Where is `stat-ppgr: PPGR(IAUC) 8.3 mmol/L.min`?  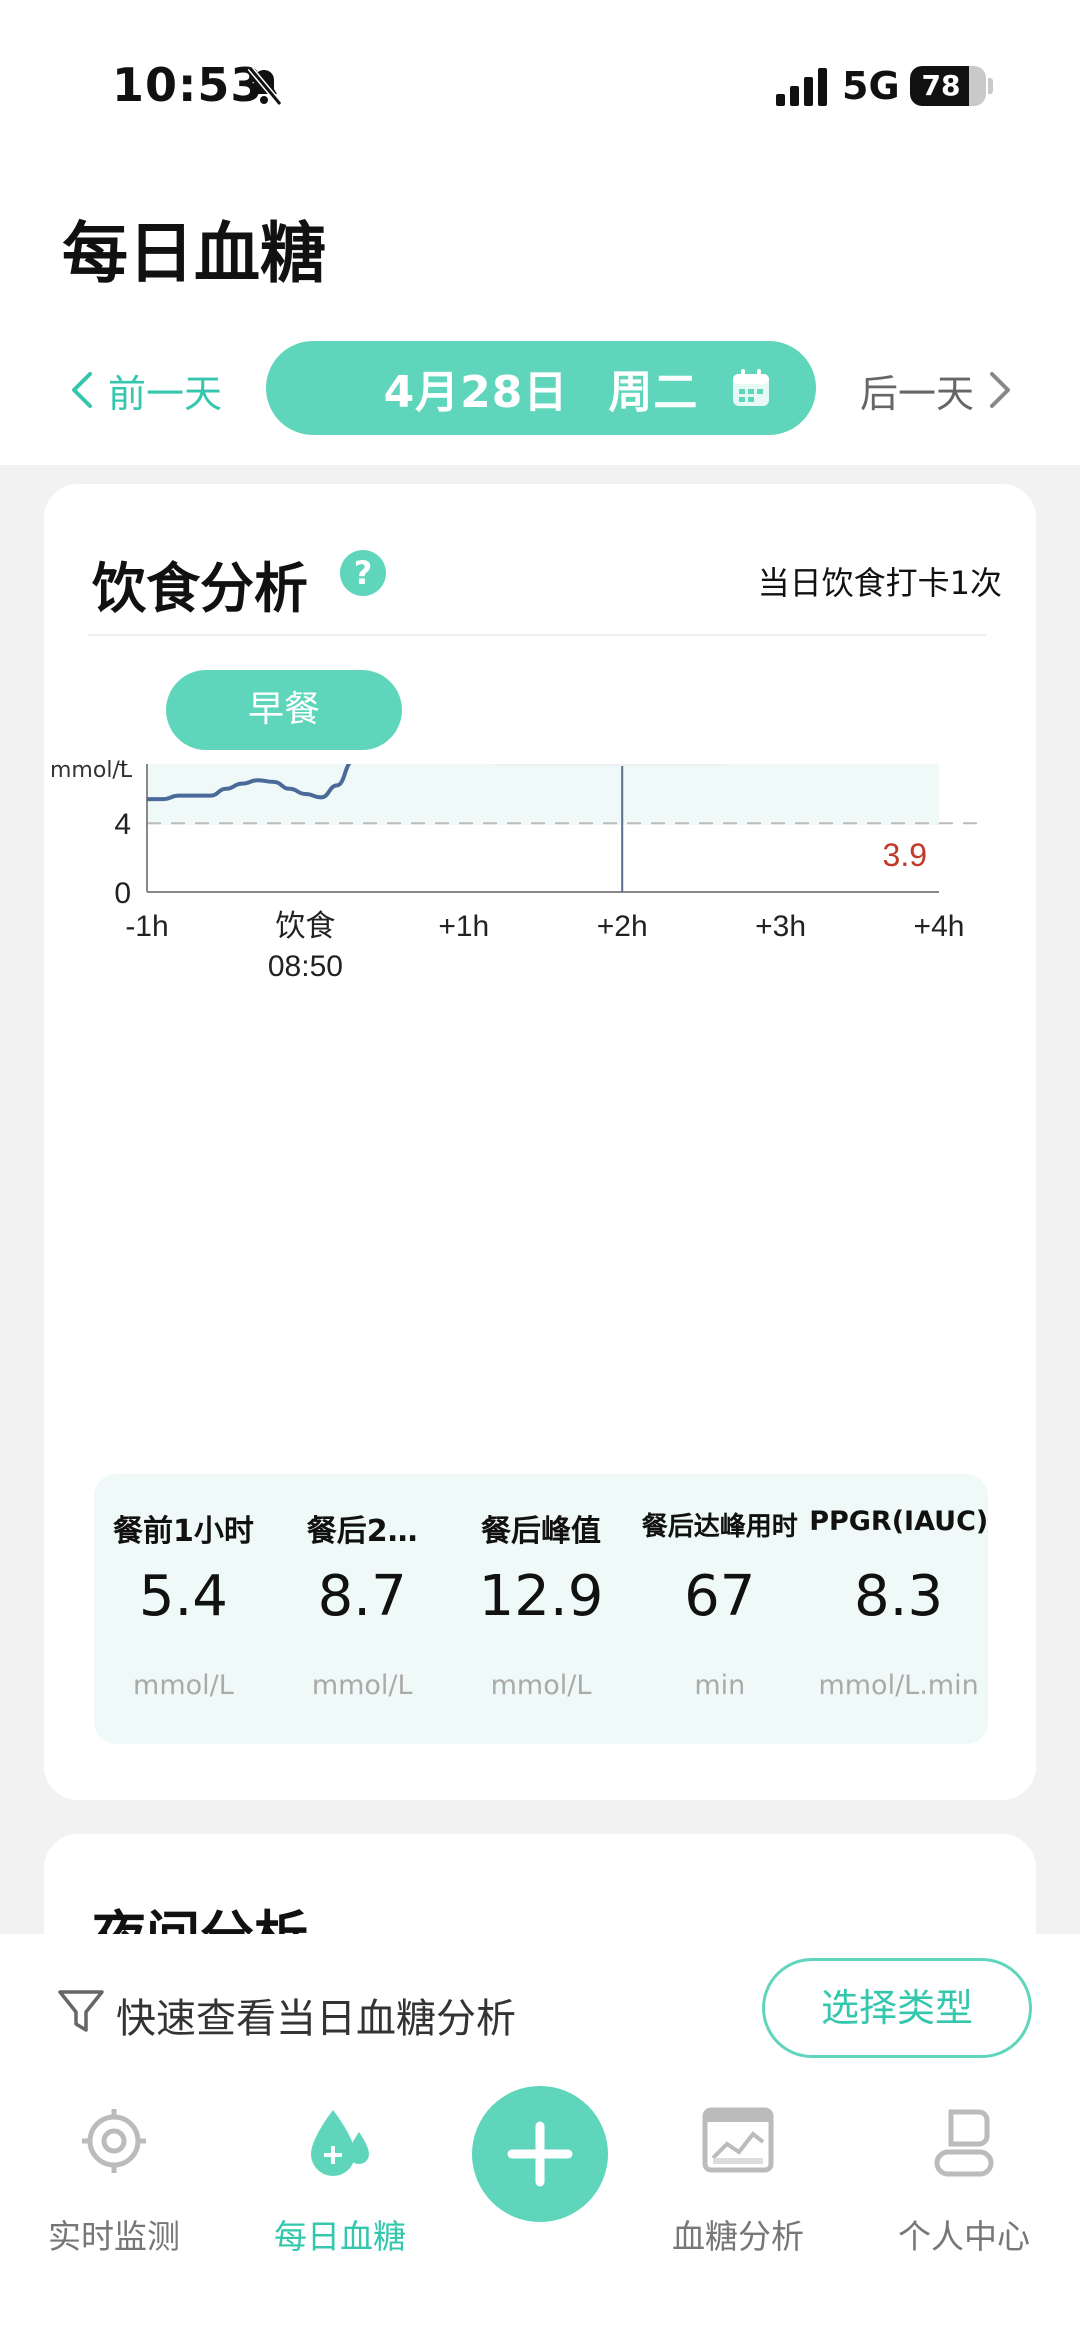
stat-ppgr: PPGR(IAUC) 8.3 mmol/L.min is located at coordinates (898, 1609).